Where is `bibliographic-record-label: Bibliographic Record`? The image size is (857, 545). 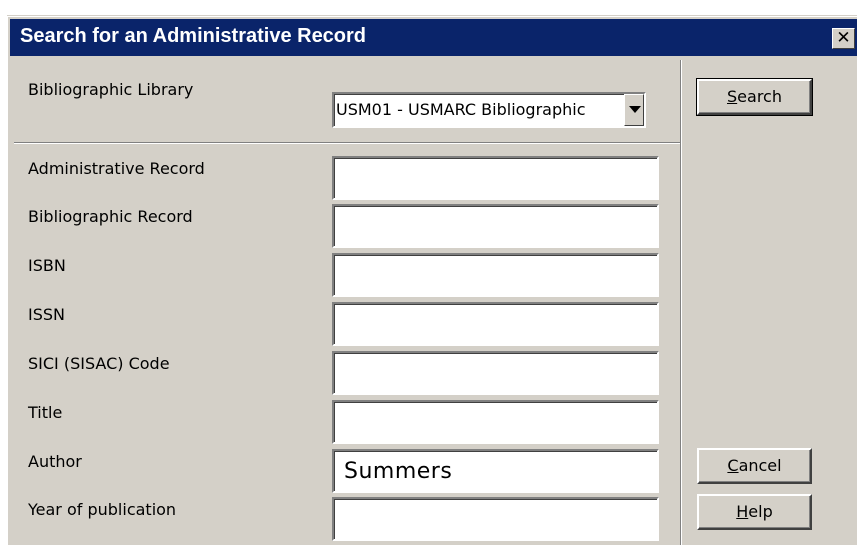 bibliographic-record-label: Bibliographic Record is located at coordinates (110, 216).